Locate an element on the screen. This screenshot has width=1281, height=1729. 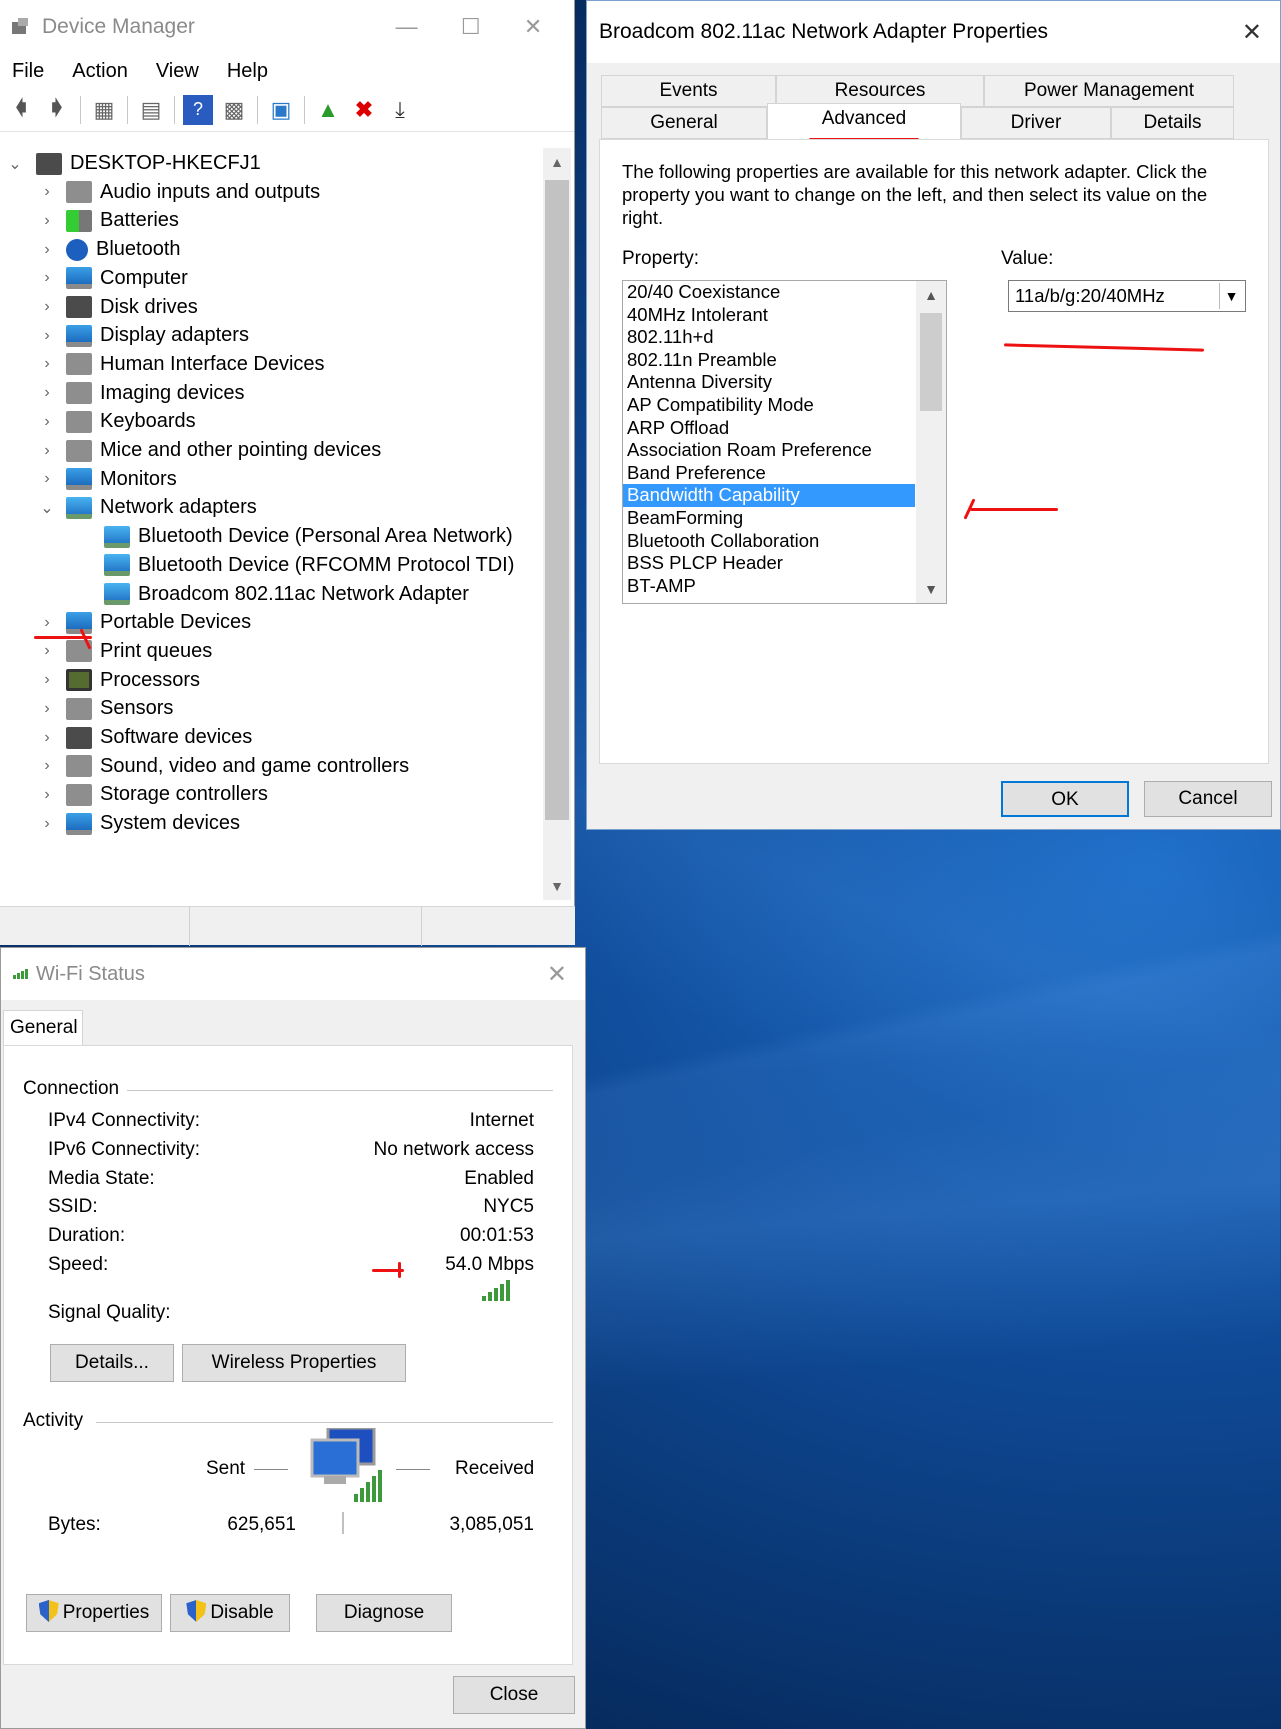
update-icon: ▤ is located at coordinates (151, 110).